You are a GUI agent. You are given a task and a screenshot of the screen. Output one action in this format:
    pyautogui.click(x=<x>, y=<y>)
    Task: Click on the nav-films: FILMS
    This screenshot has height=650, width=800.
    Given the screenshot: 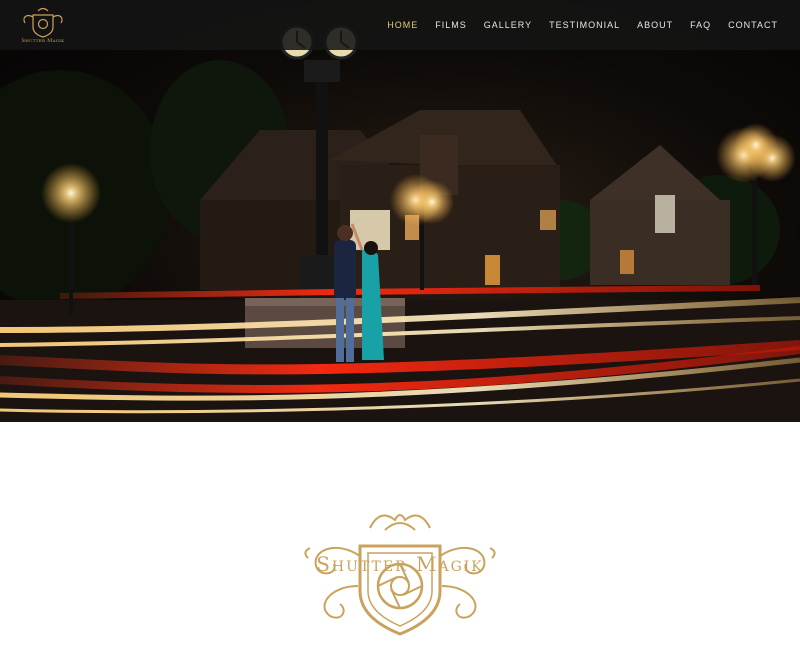 What is the action you would take?
    pyautogui.click(x=451, y=25)
    